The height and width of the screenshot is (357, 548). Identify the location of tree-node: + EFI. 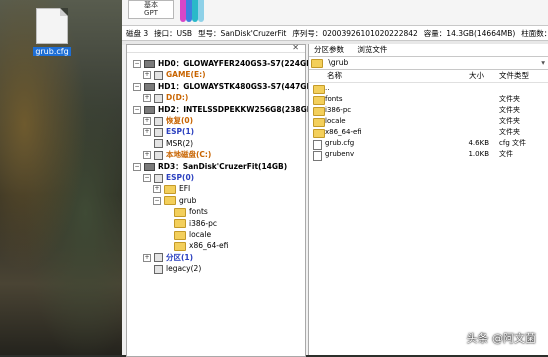
(171, 189).